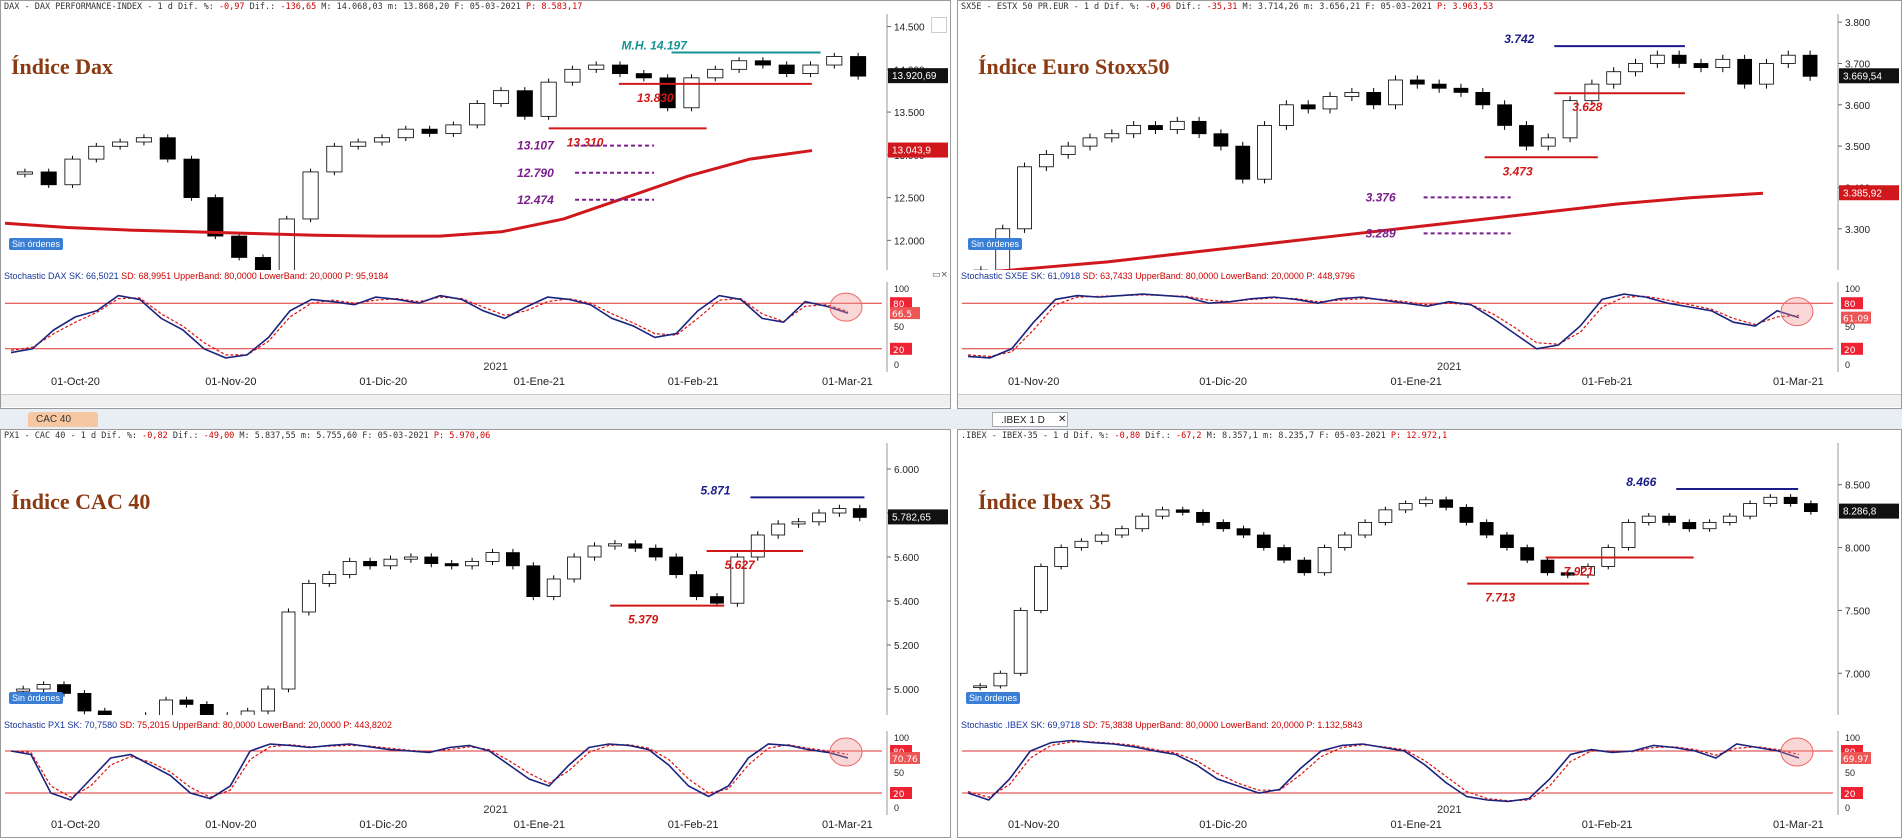  What do you see at coordinates (1518, 171) in the screenshot?
I see `level-label: 3.473` at bounding box center [1518, 171].